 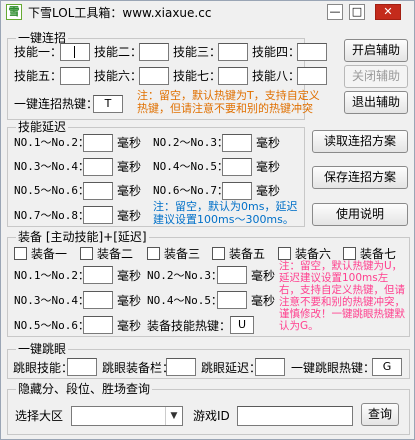 I want to click on delay-2-label: NO.2～No.3：, so click(x=190, y=142).